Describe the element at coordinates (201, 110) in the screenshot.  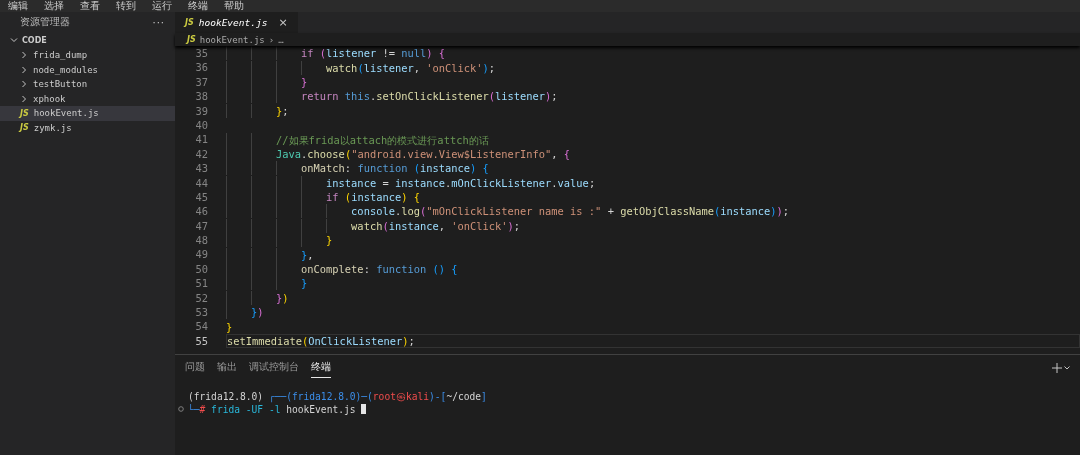
I see `line-number: 39` at that location.